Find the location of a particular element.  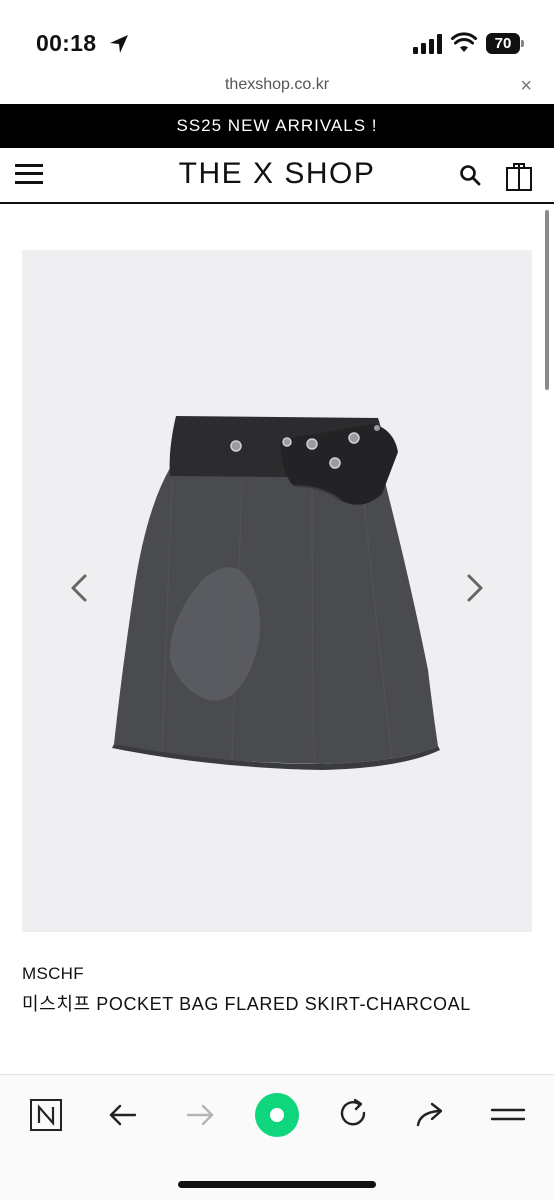

site-header: THE X SHOP is located at coordinates (277, 176).